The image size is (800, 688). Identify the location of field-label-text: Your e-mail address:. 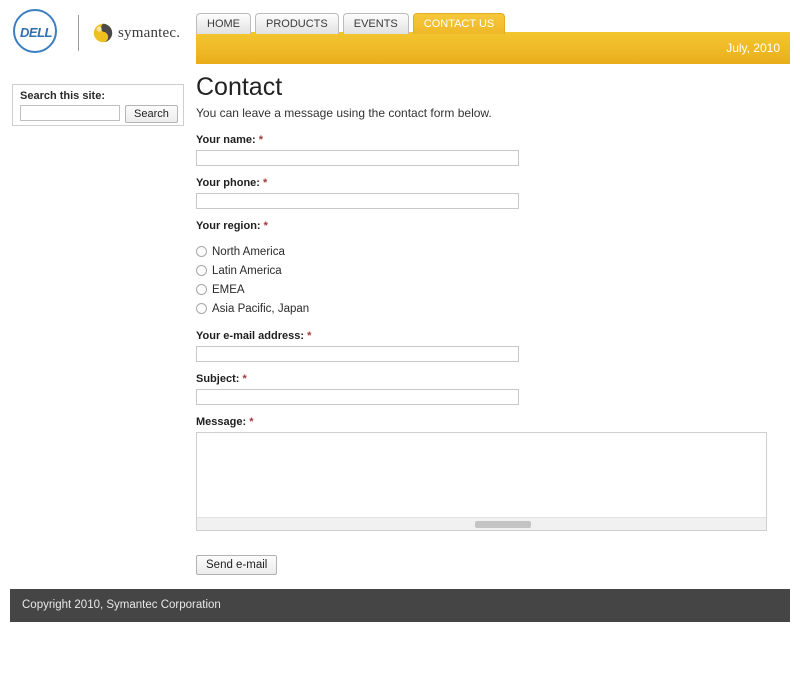
(250, 336).